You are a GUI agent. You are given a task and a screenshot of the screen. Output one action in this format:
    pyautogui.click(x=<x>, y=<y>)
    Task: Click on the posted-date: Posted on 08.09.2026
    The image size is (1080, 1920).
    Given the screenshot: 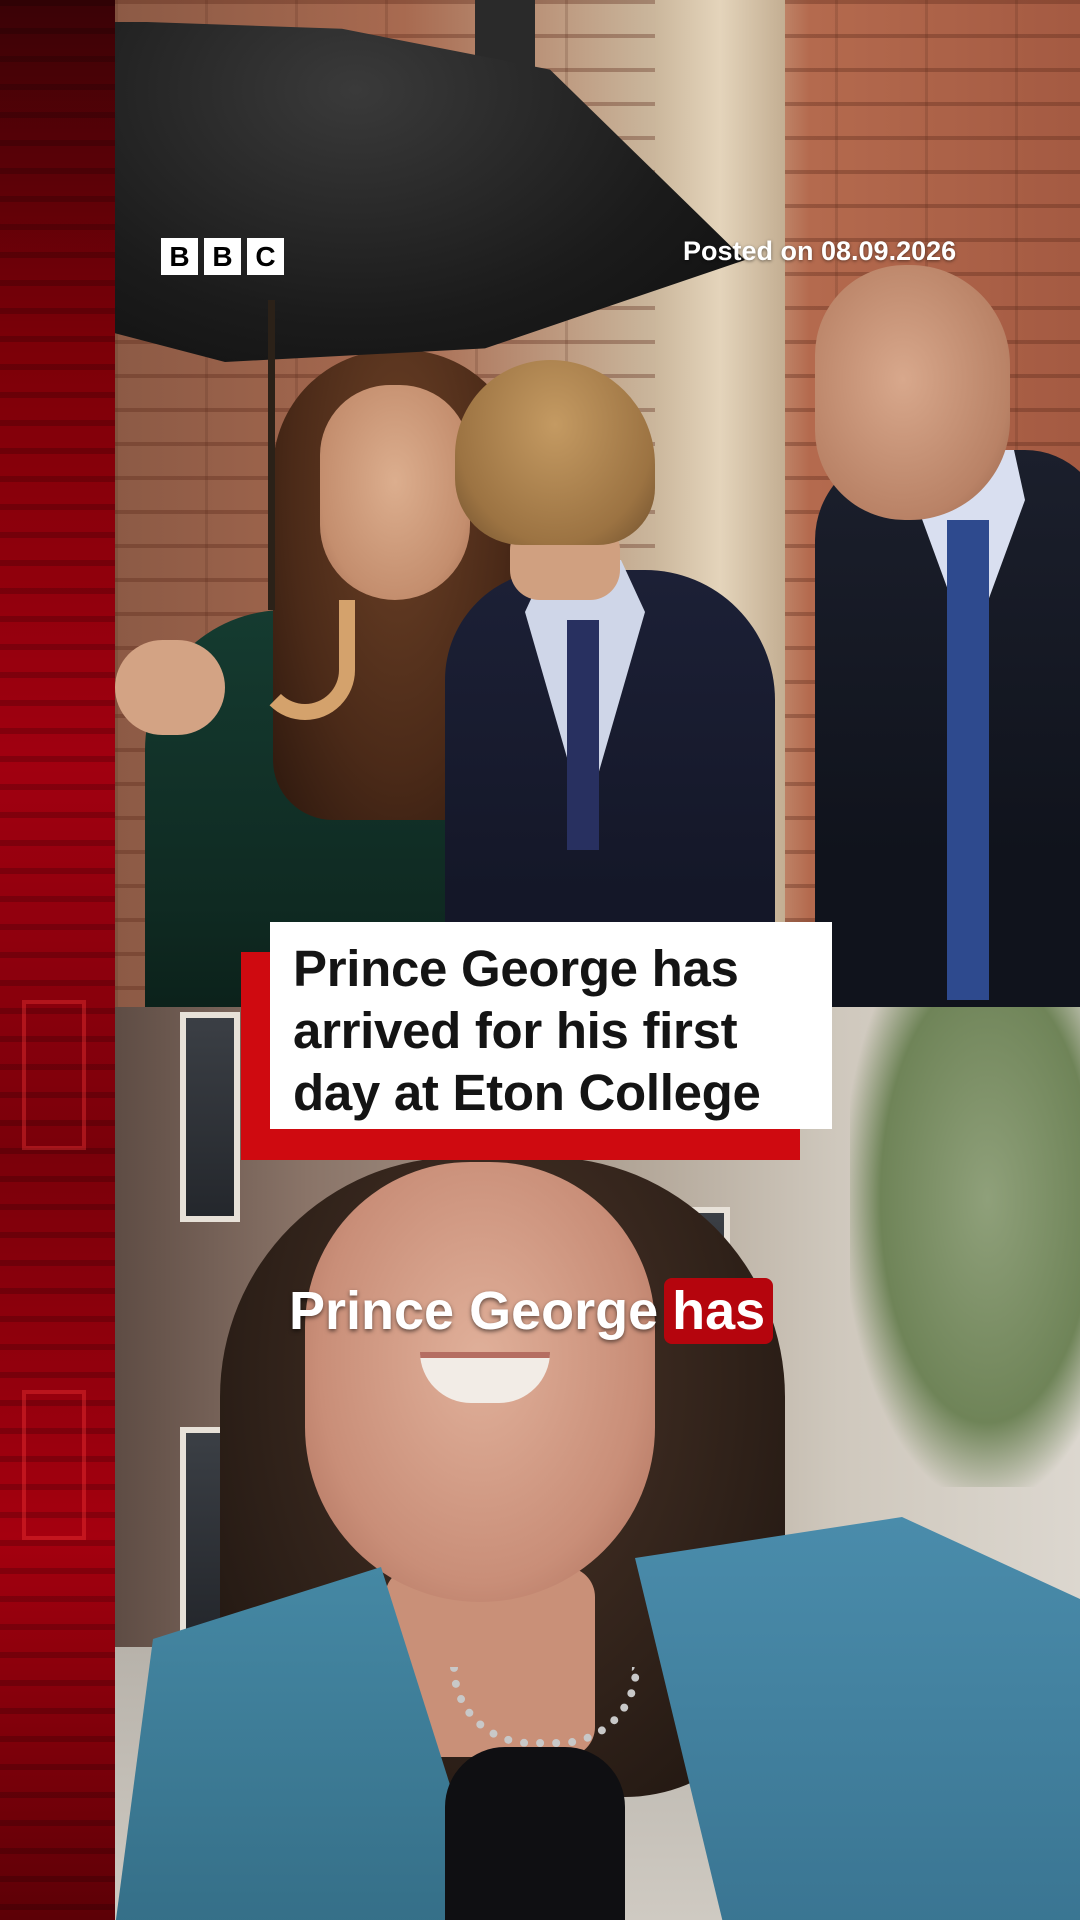 What is the action you would take?
    pyautogui.click(x=820, y=251)
    